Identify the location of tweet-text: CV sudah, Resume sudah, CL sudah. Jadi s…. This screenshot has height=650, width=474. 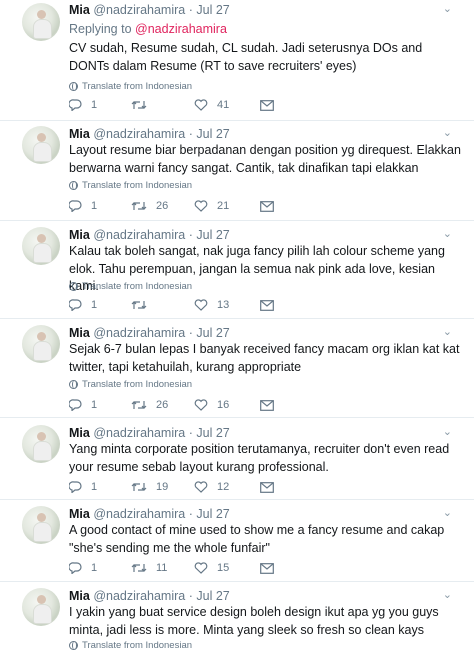
(246, 57).